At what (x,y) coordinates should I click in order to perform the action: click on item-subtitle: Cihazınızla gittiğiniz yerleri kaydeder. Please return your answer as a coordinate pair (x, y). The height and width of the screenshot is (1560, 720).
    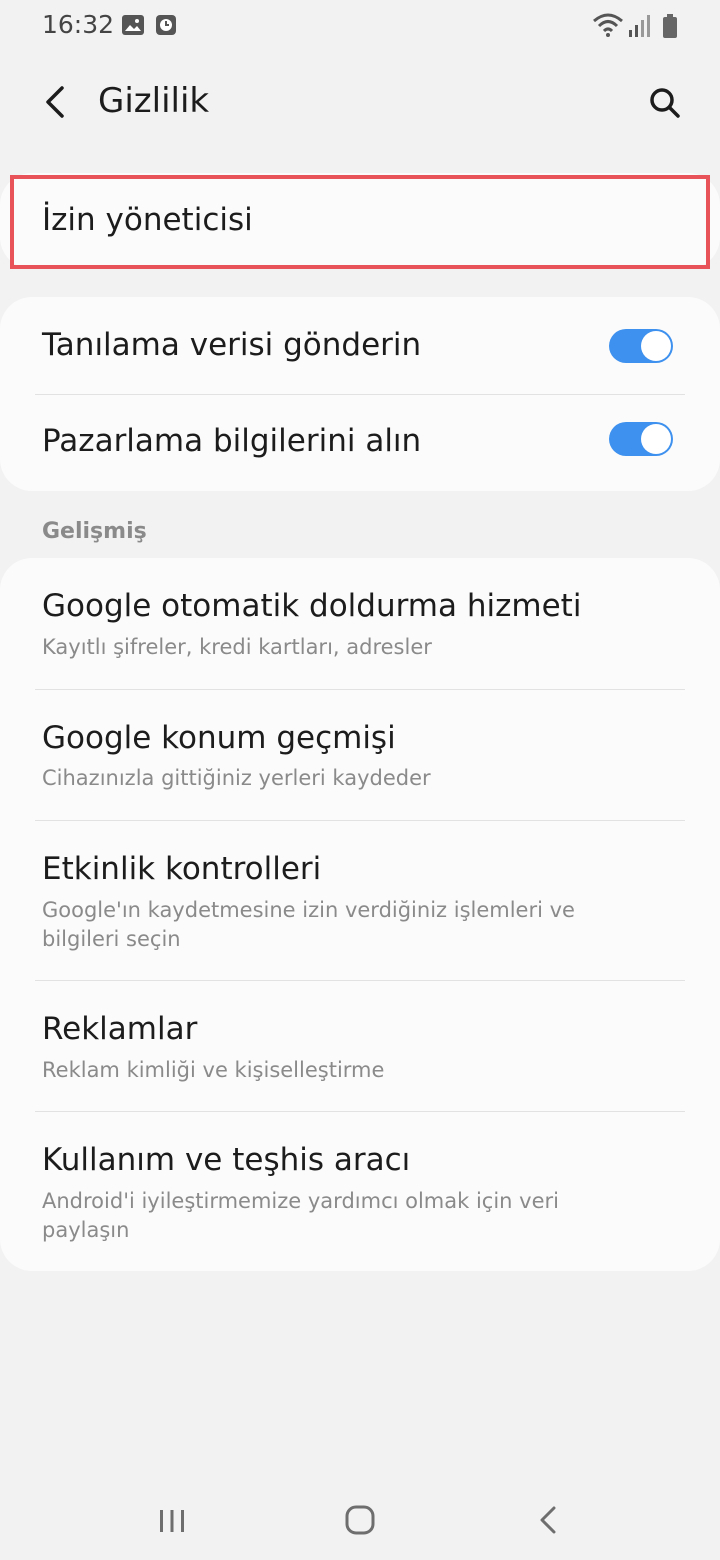
    Looking at the image, I should click on (236, 778).